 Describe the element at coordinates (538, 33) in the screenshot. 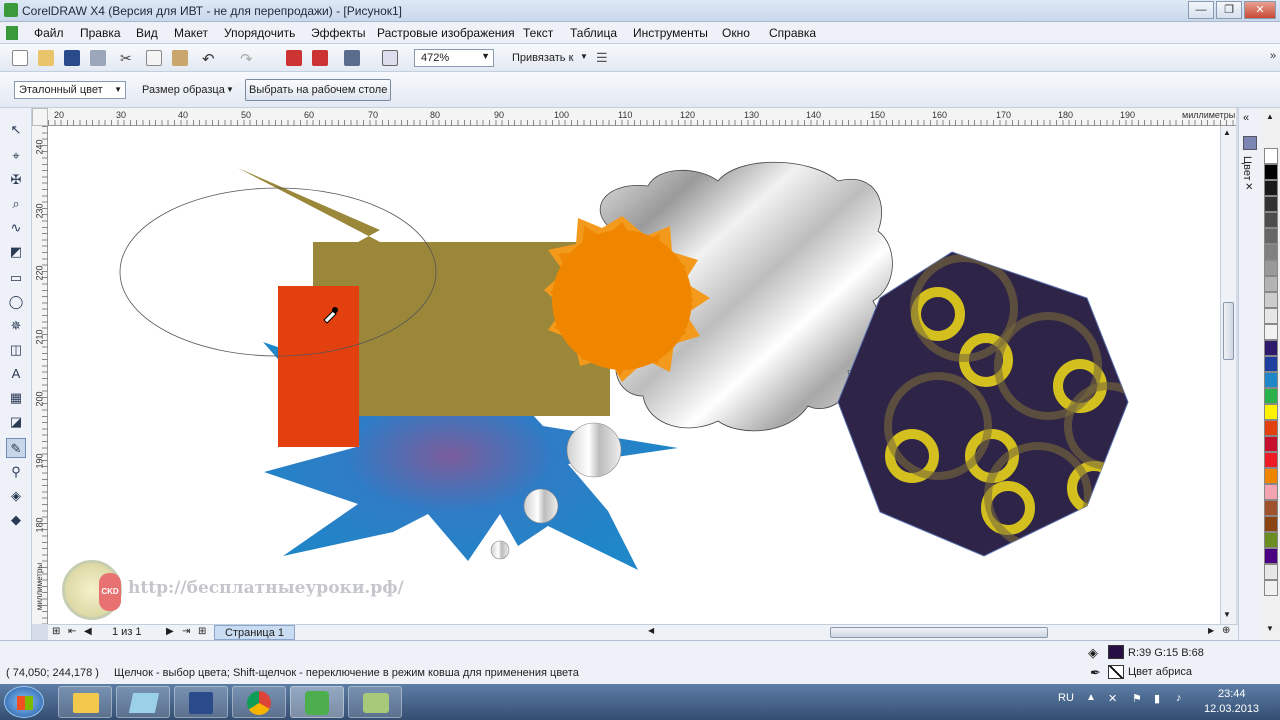

I see `menu-text: Текст` at that location.